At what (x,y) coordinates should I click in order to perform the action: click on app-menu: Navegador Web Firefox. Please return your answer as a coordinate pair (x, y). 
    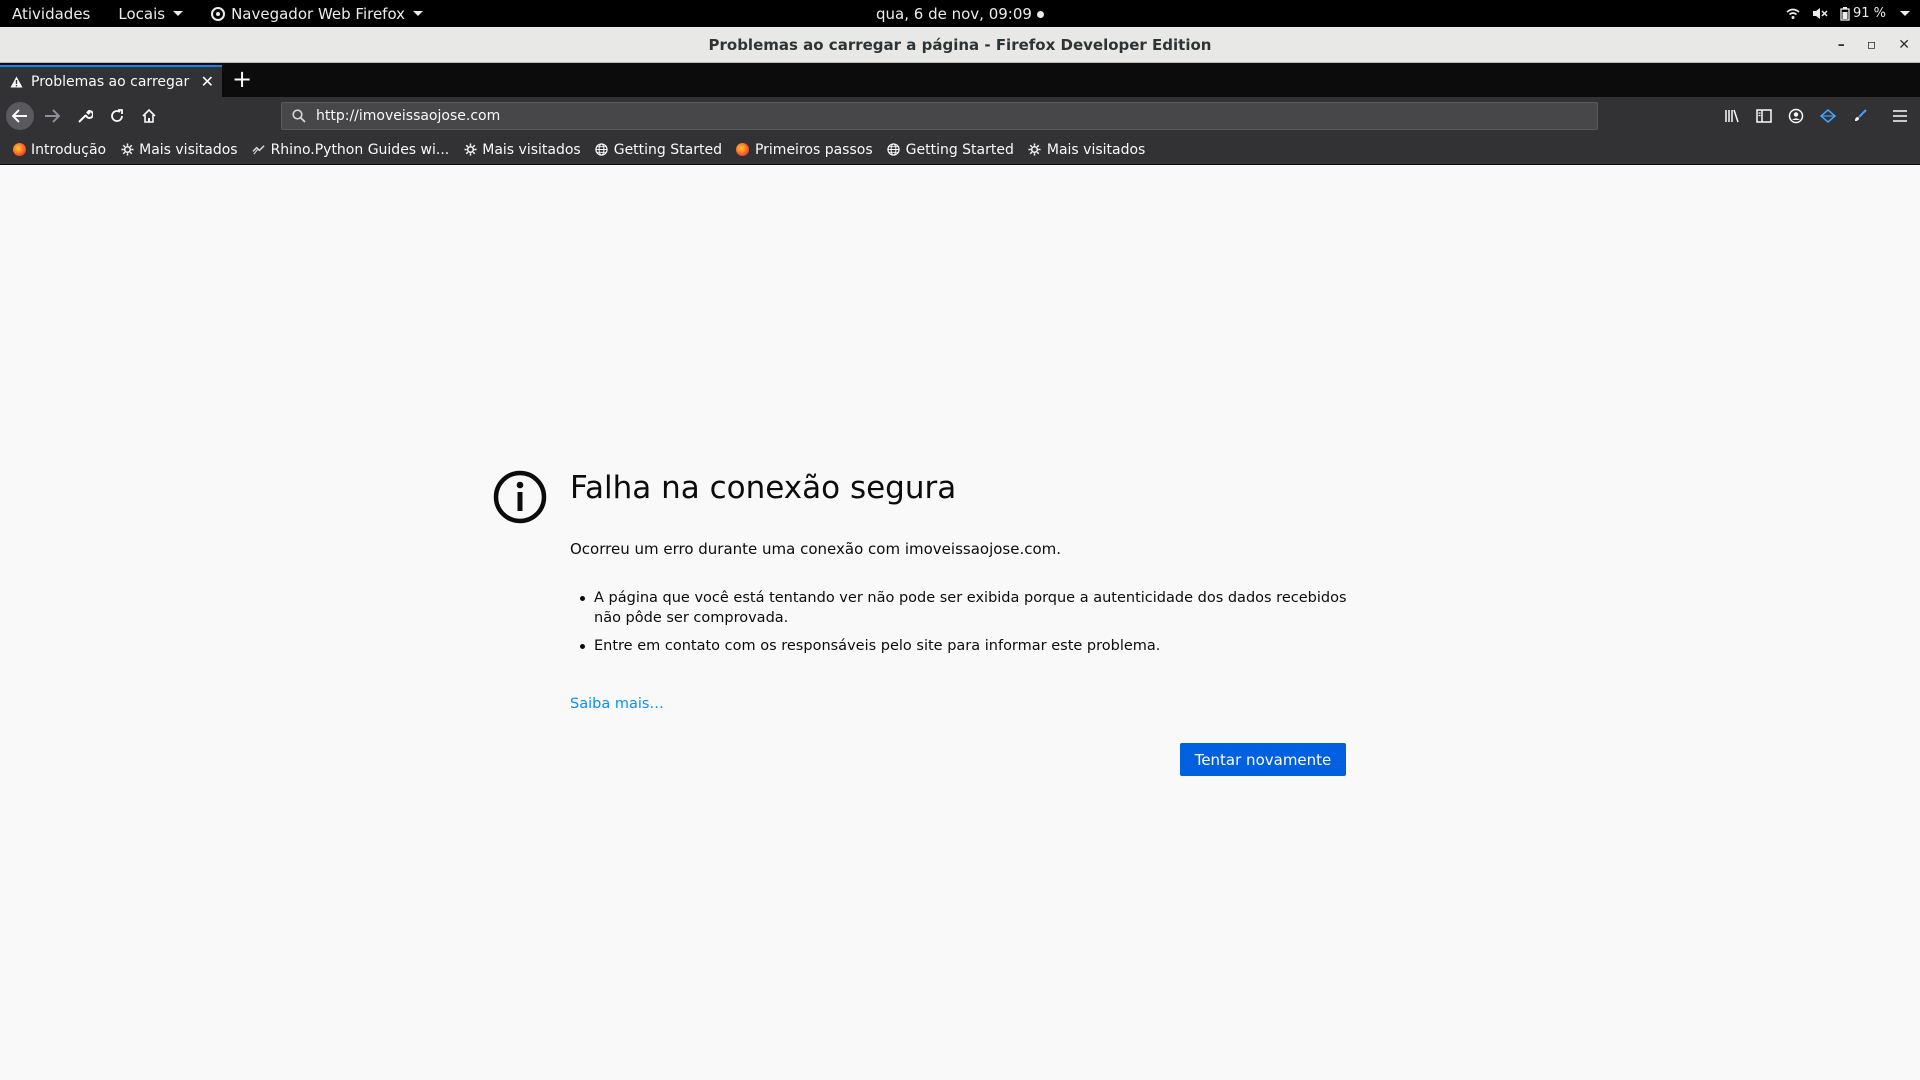
    Looking at the image, I should click on (317, 13).